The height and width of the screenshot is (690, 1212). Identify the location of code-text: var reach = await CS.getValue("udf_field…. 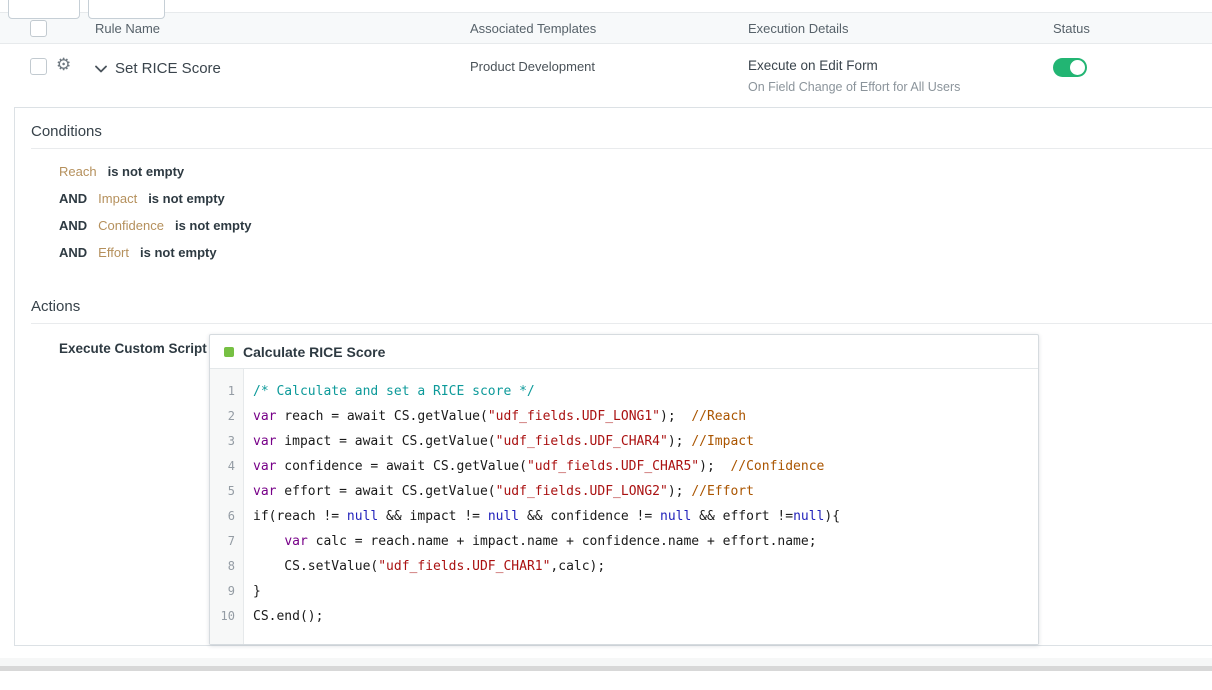
(495, 416).